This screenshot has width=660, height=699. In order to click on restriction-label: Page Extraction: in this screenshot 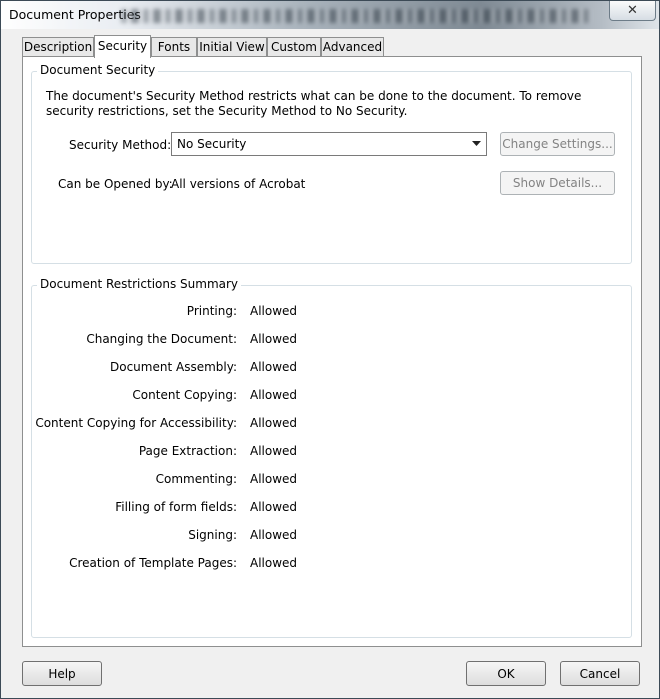, I will do `click(187, 451)`.